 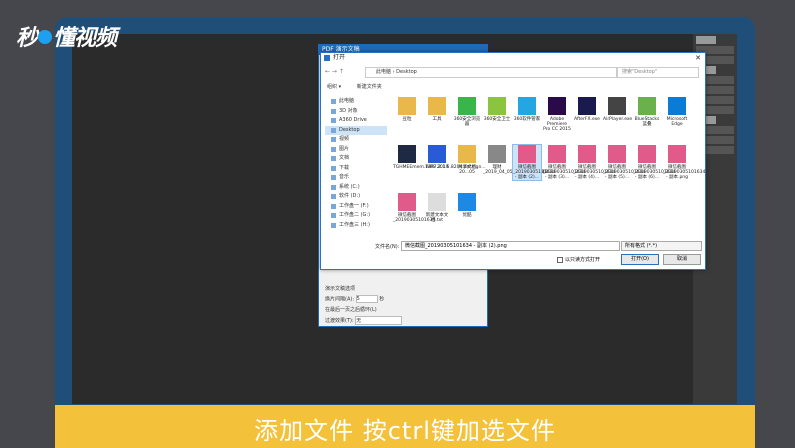 What do you see at coordinates (661, 246) in the screenshot?
I see `filetype-select: 所有格式 (*.*)` at bounding box center [661, 246].